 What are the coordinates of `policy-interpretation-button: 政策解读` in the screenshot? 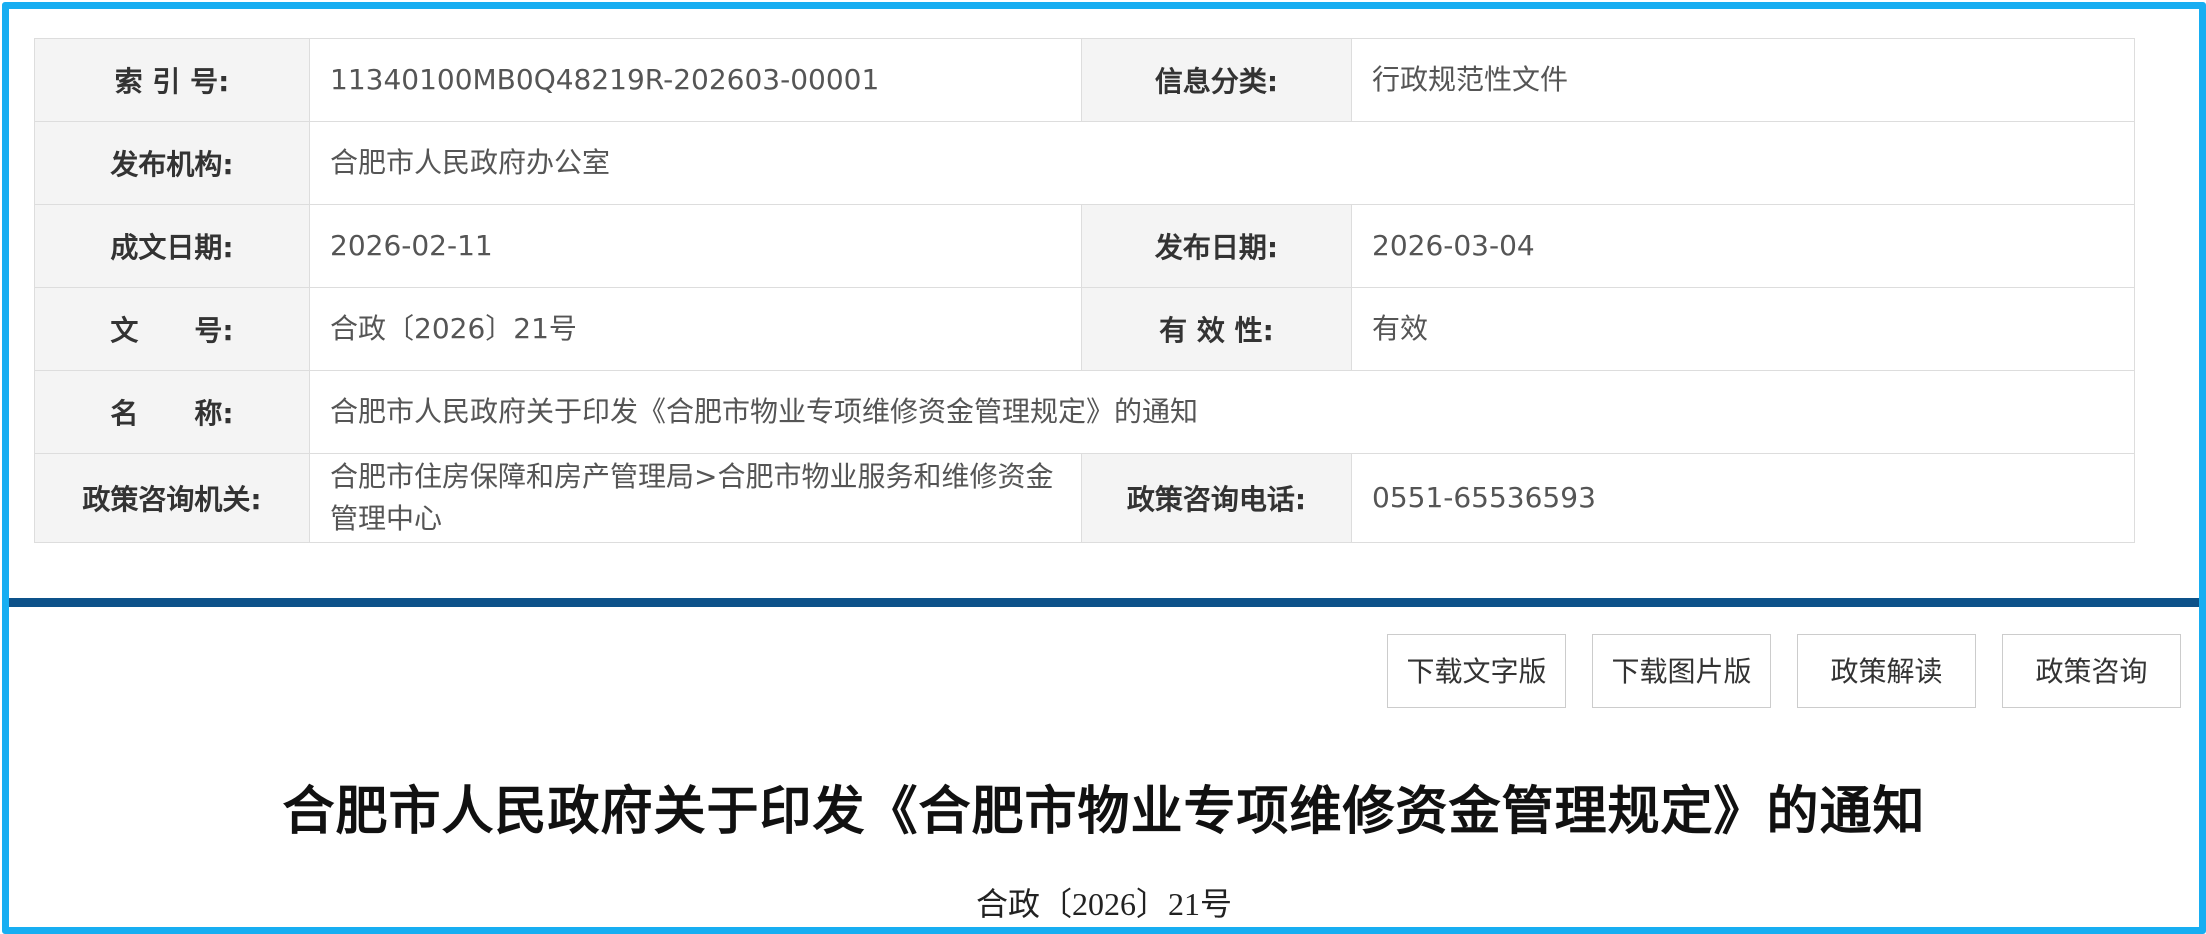 It's located at (1886, 671).